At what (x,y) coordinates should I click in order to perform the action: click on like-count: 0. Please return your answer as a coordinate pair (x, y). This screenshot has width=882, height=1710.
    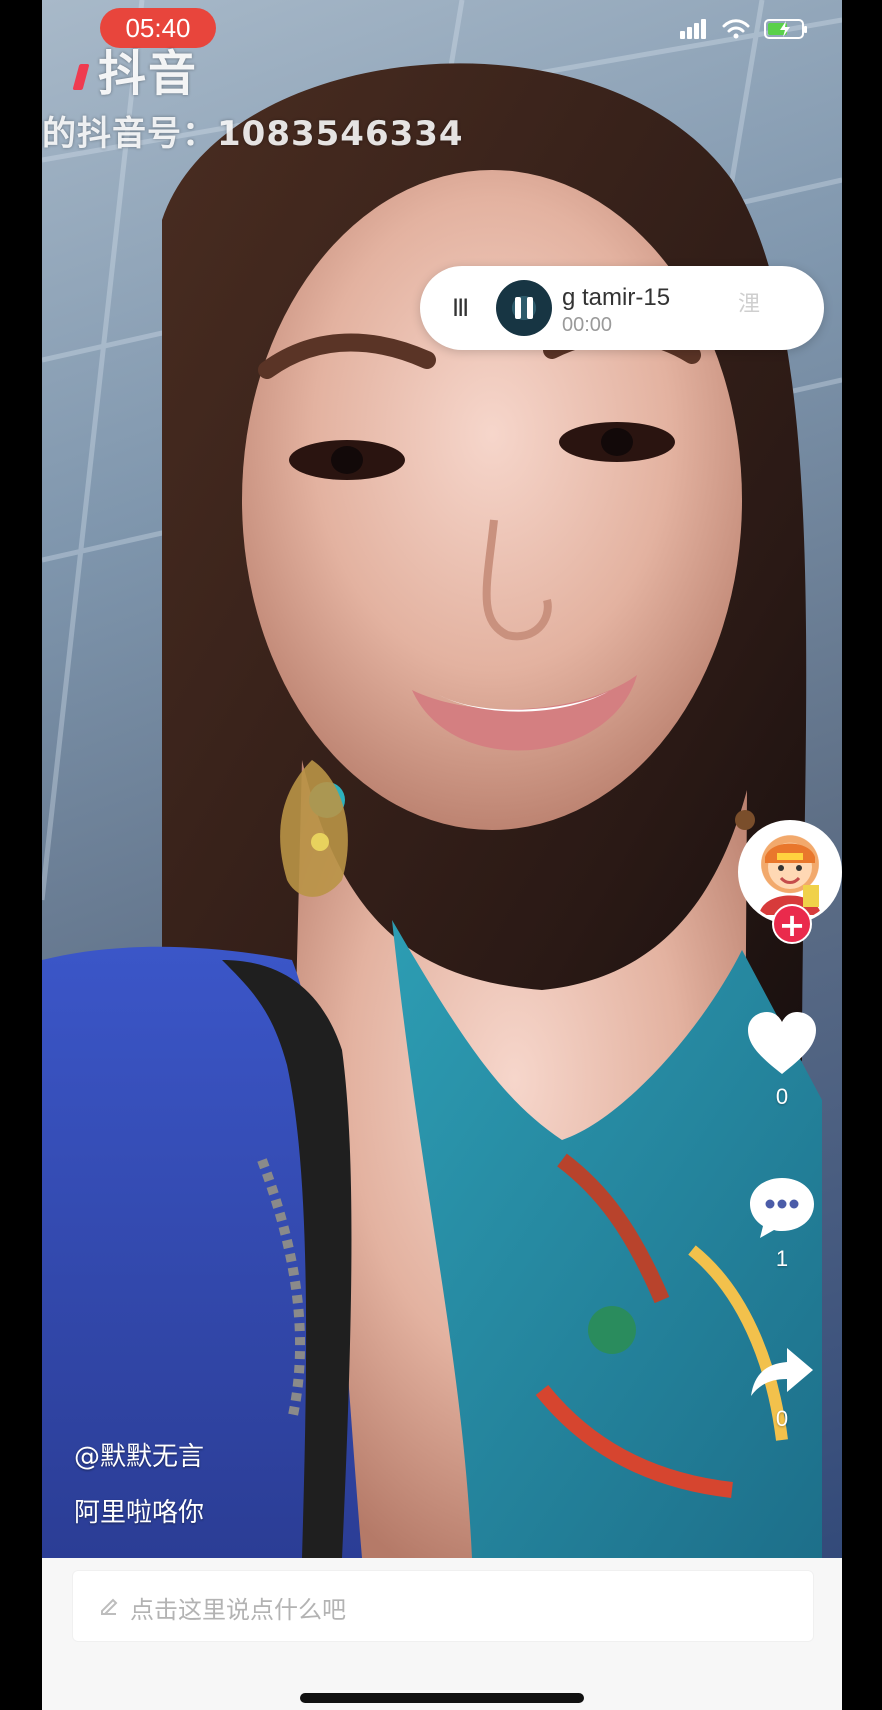
    Looking at the image, I should click on (782, 1096).